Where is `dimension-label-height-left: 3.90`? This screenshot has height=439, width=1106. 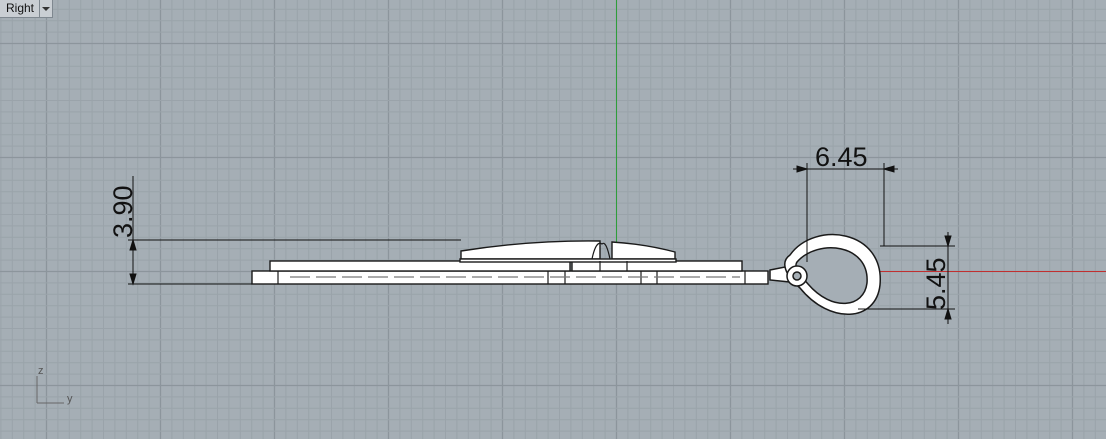 dimension-label-height-left: 3.90 is located at coordinates (123, 211).